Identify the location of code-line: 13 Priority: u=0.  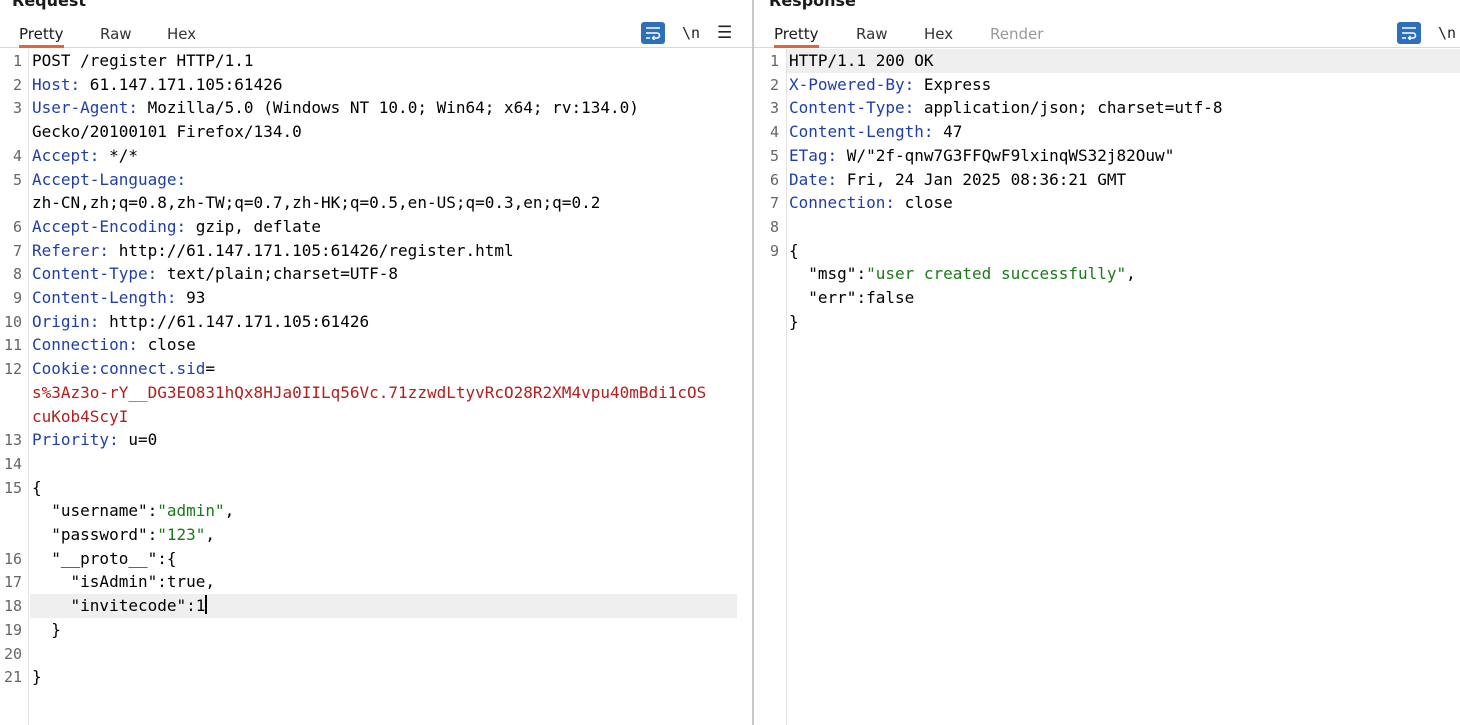
(376, 440).